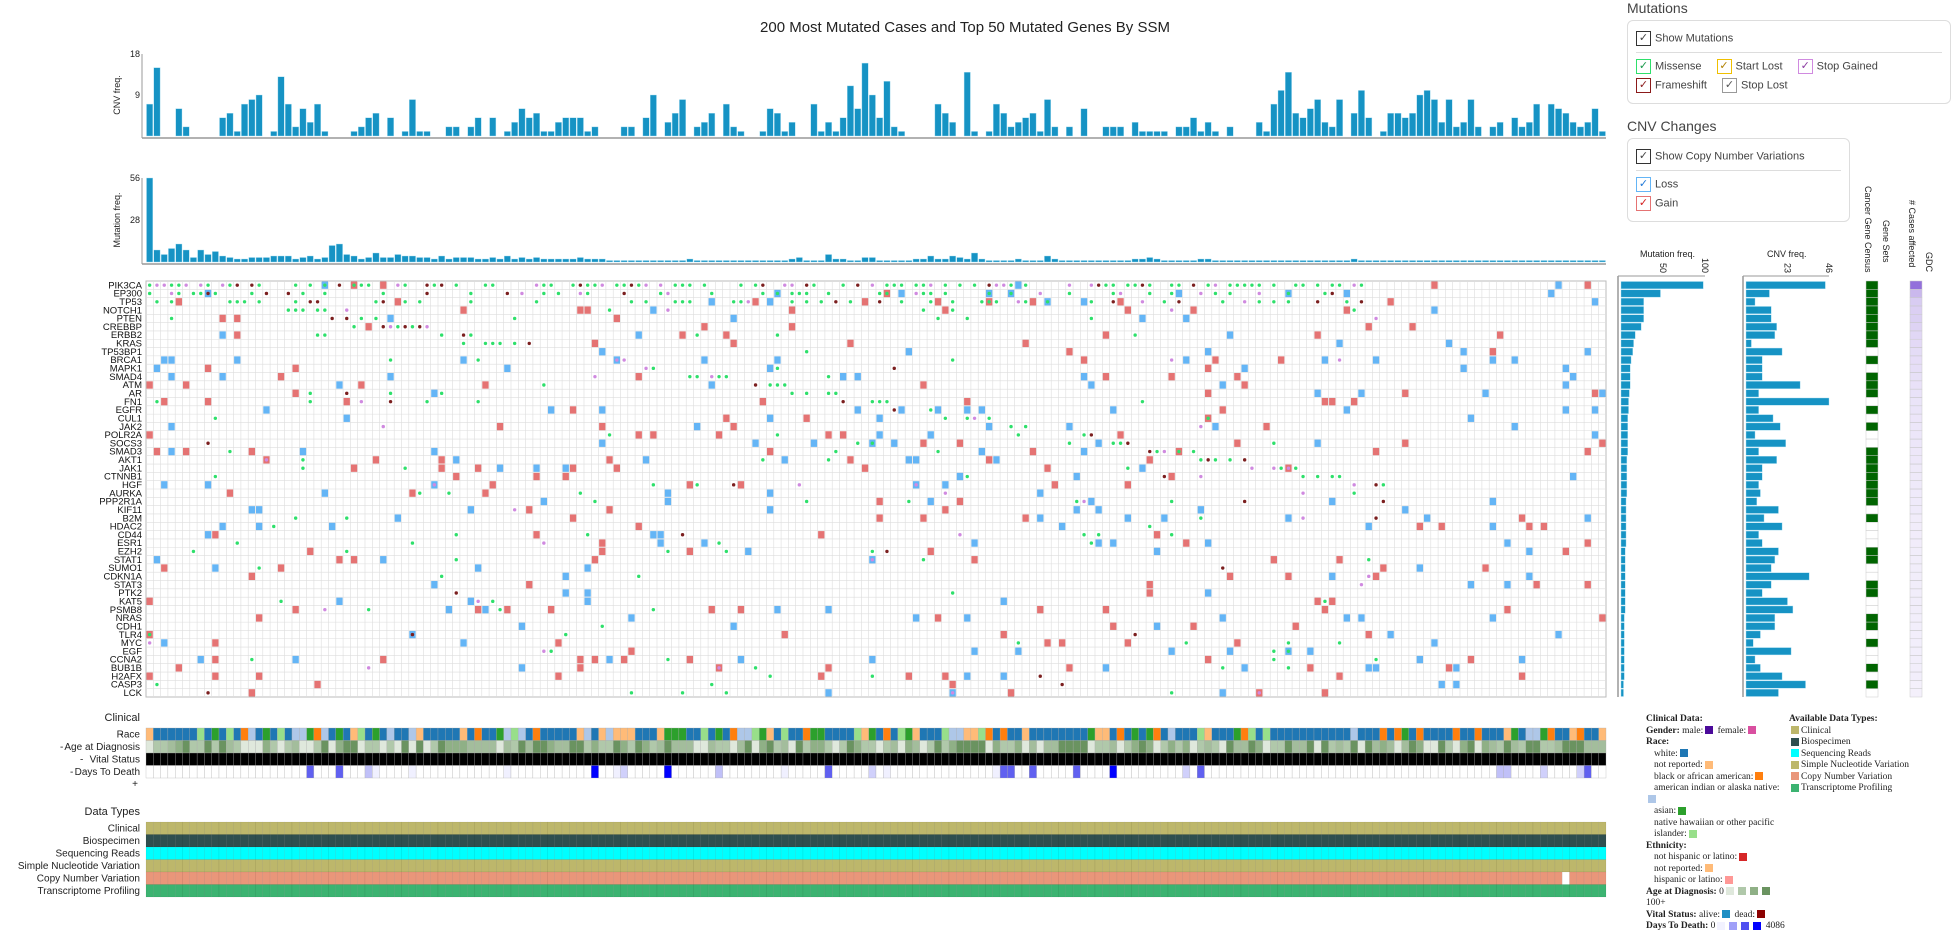 This screenshot has height=933, width=1951. Describe the element at coordinates (135, 784) in the screenshot. I see `add-track-button: +` at that location.